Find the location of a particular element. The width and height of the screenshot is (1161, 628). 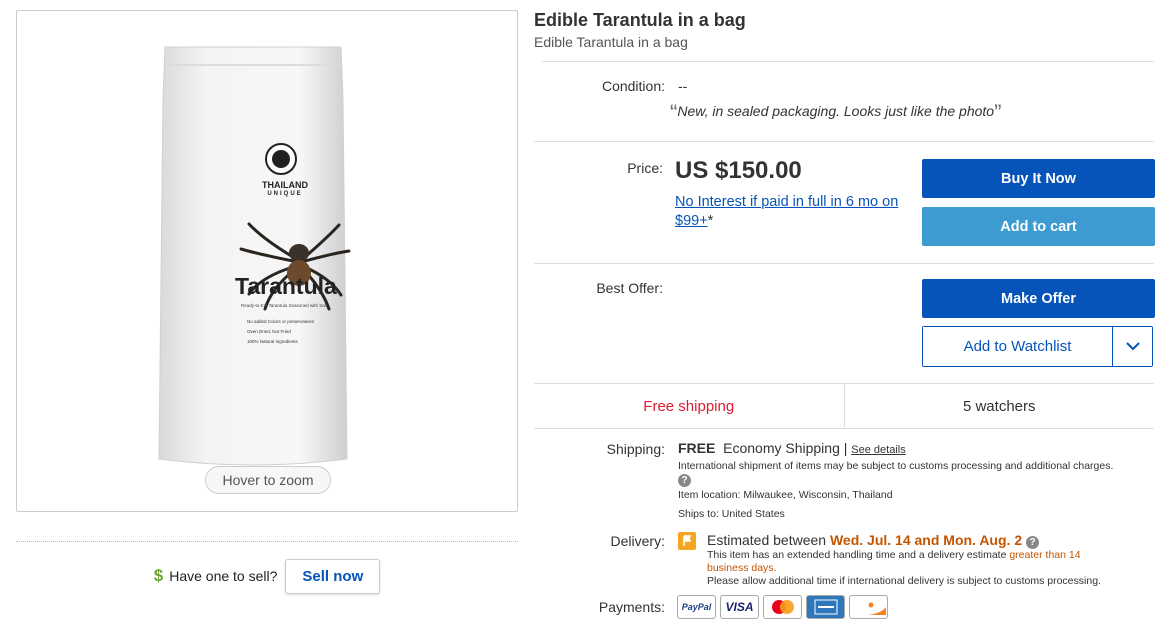

visa-label: VISA is located at coordinates (739, 607).